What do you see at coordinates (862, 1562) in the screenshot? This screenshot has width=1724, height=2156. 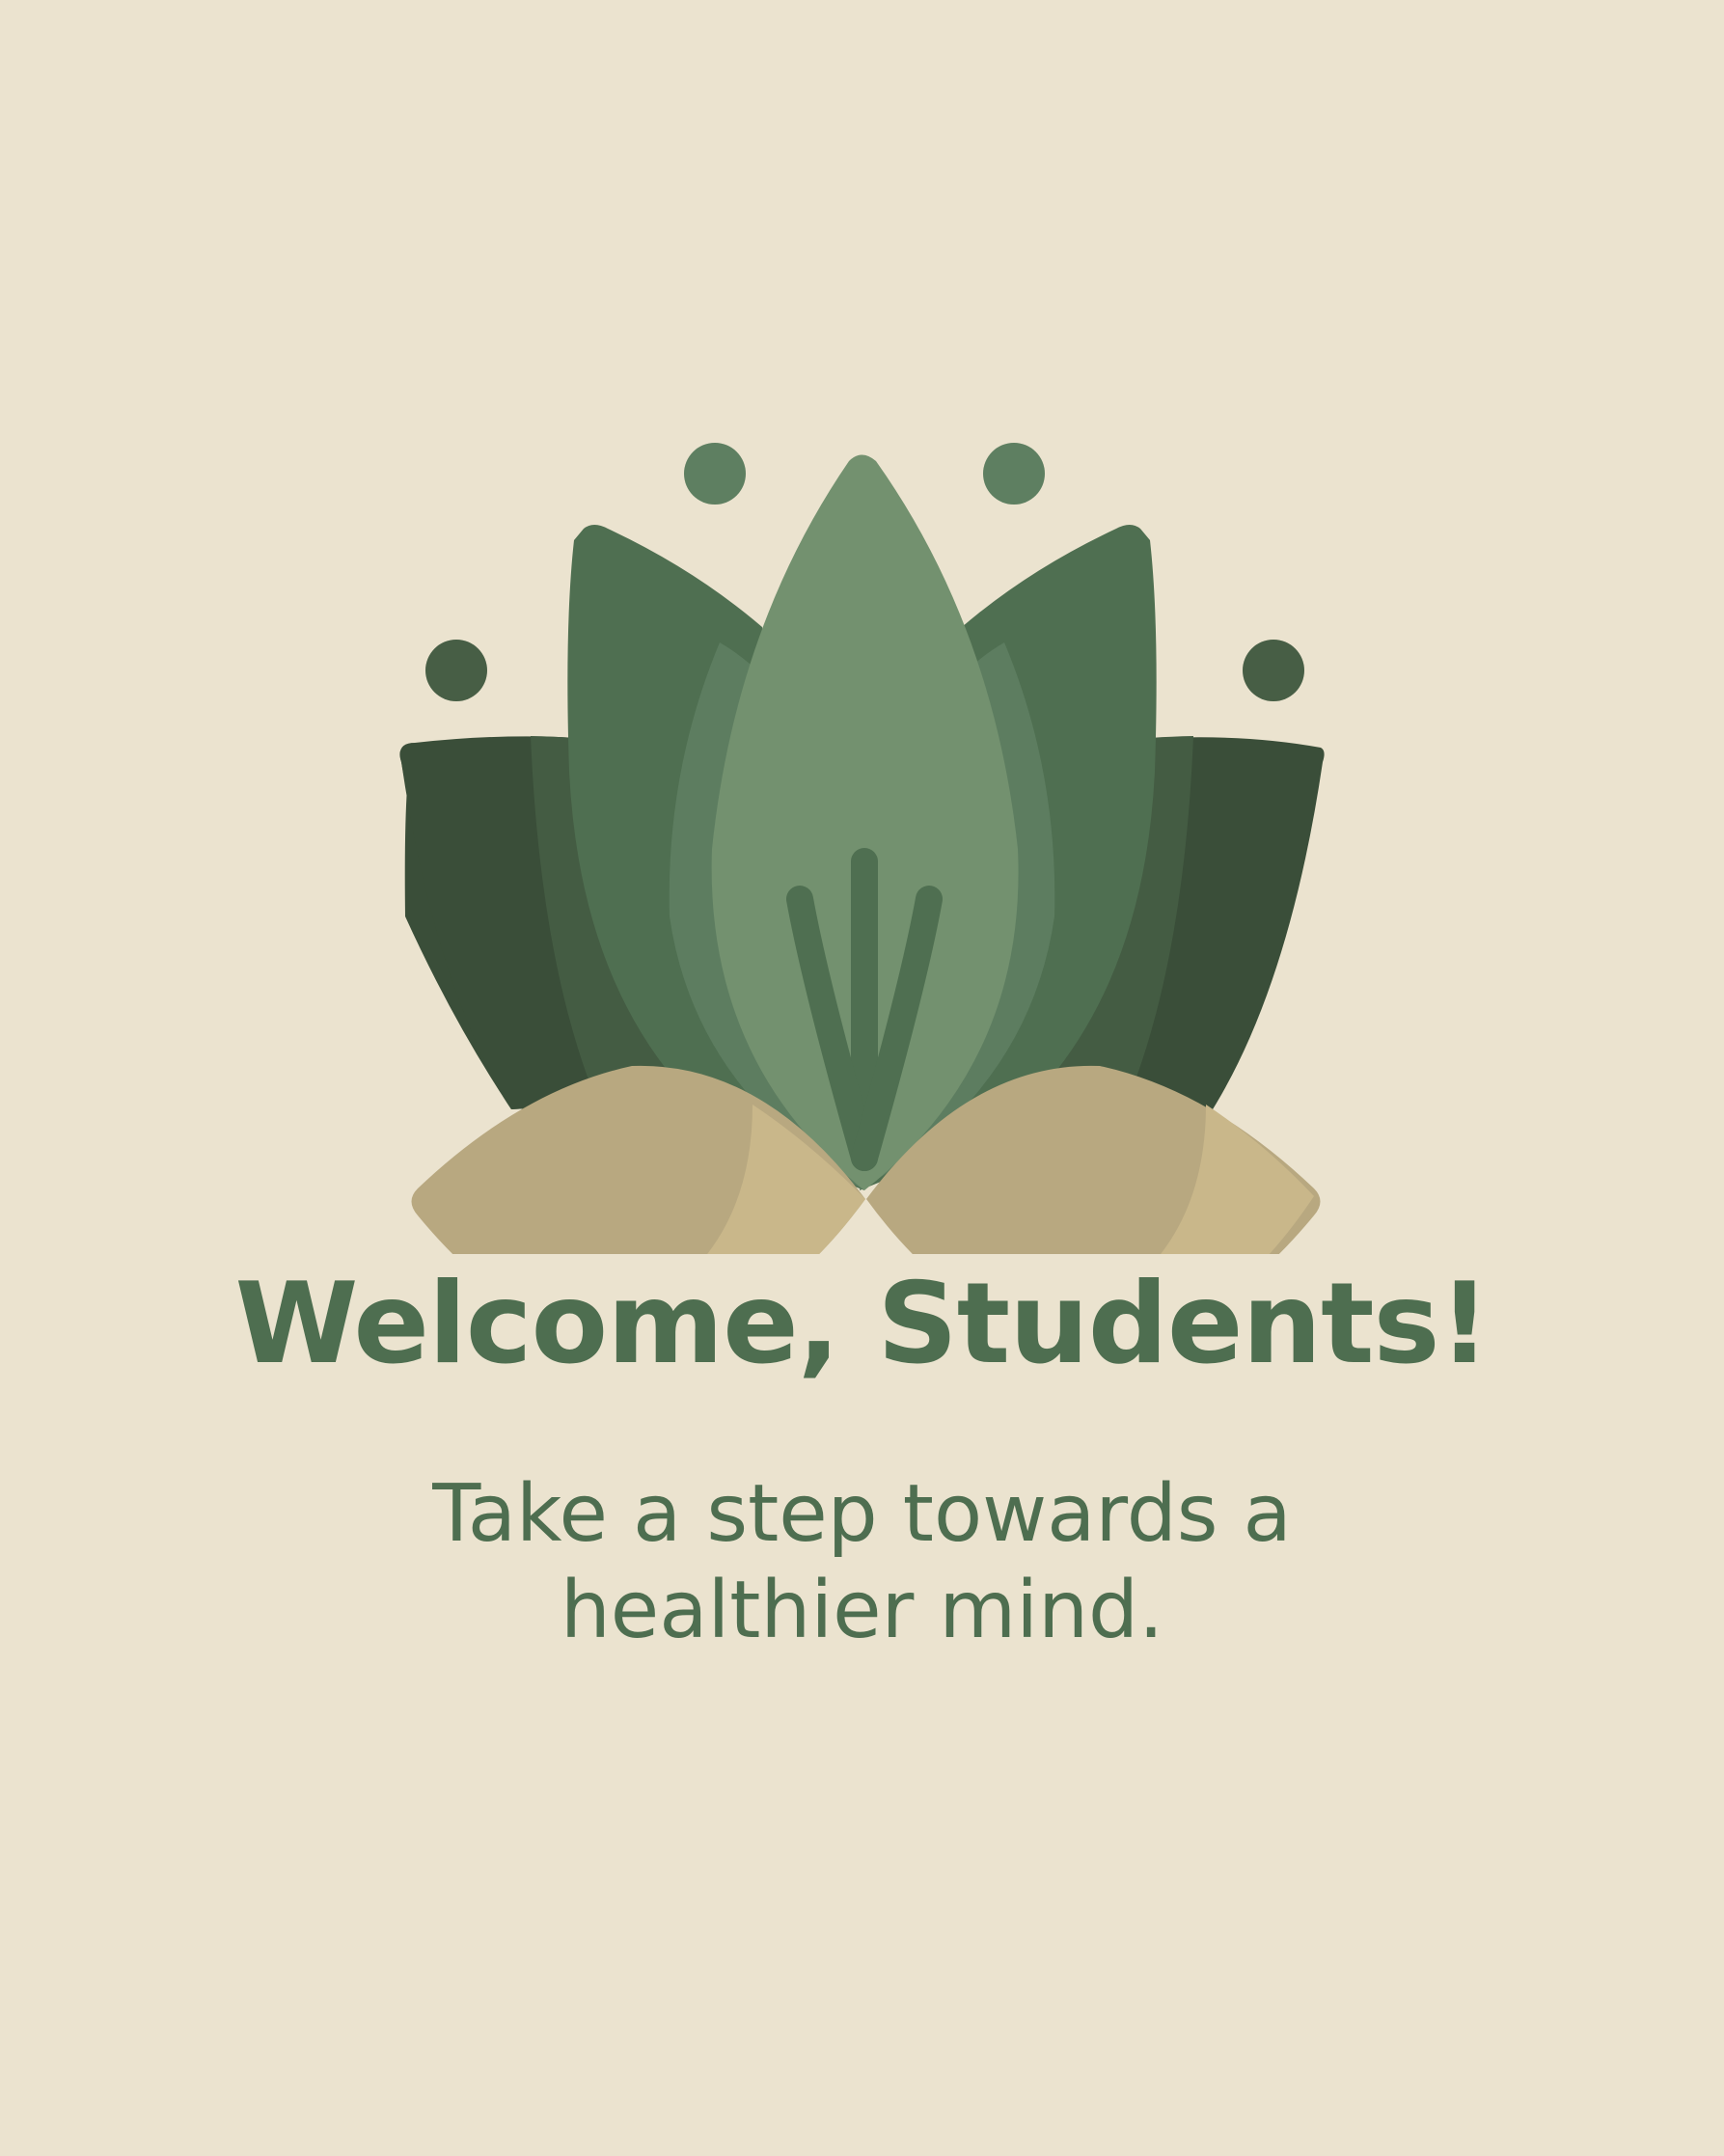 I see `subtitle: Take a step towards a healthier mind.` at bounding box center [862, 1562].